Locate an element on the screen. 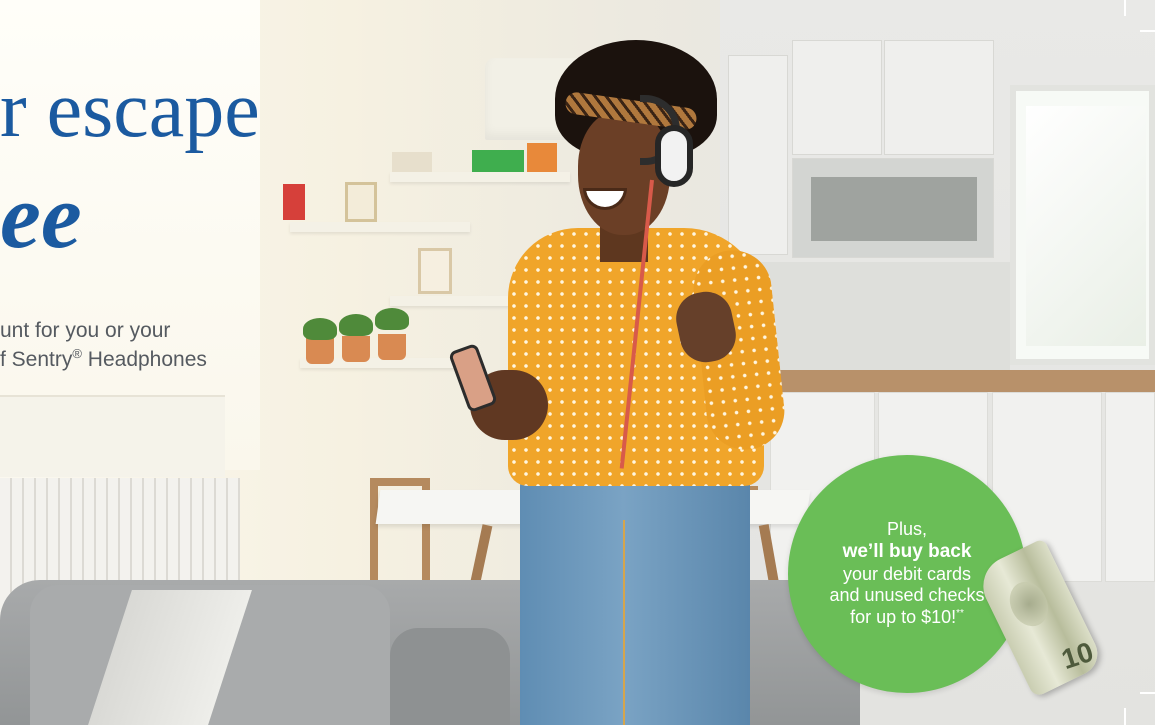 This screenshot has width=1155, height=725. offer-subtext-prefix: f Sentry is located at coordinates (36, 360).